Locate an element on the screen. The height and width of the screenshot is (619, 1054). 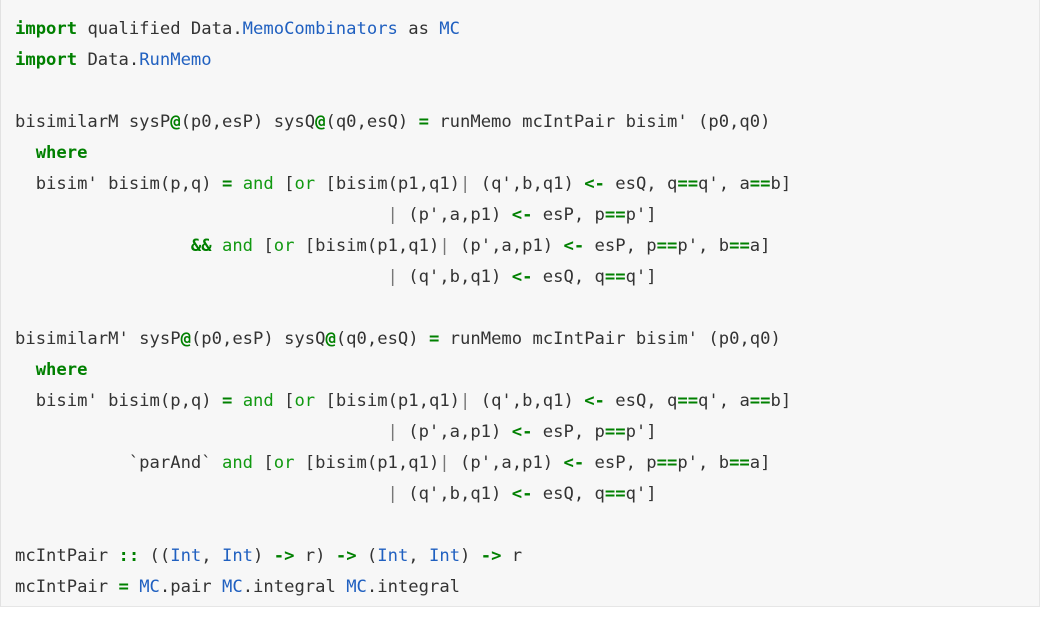
code-line: import Data.RunMemo is located at coordinates (527, 60).